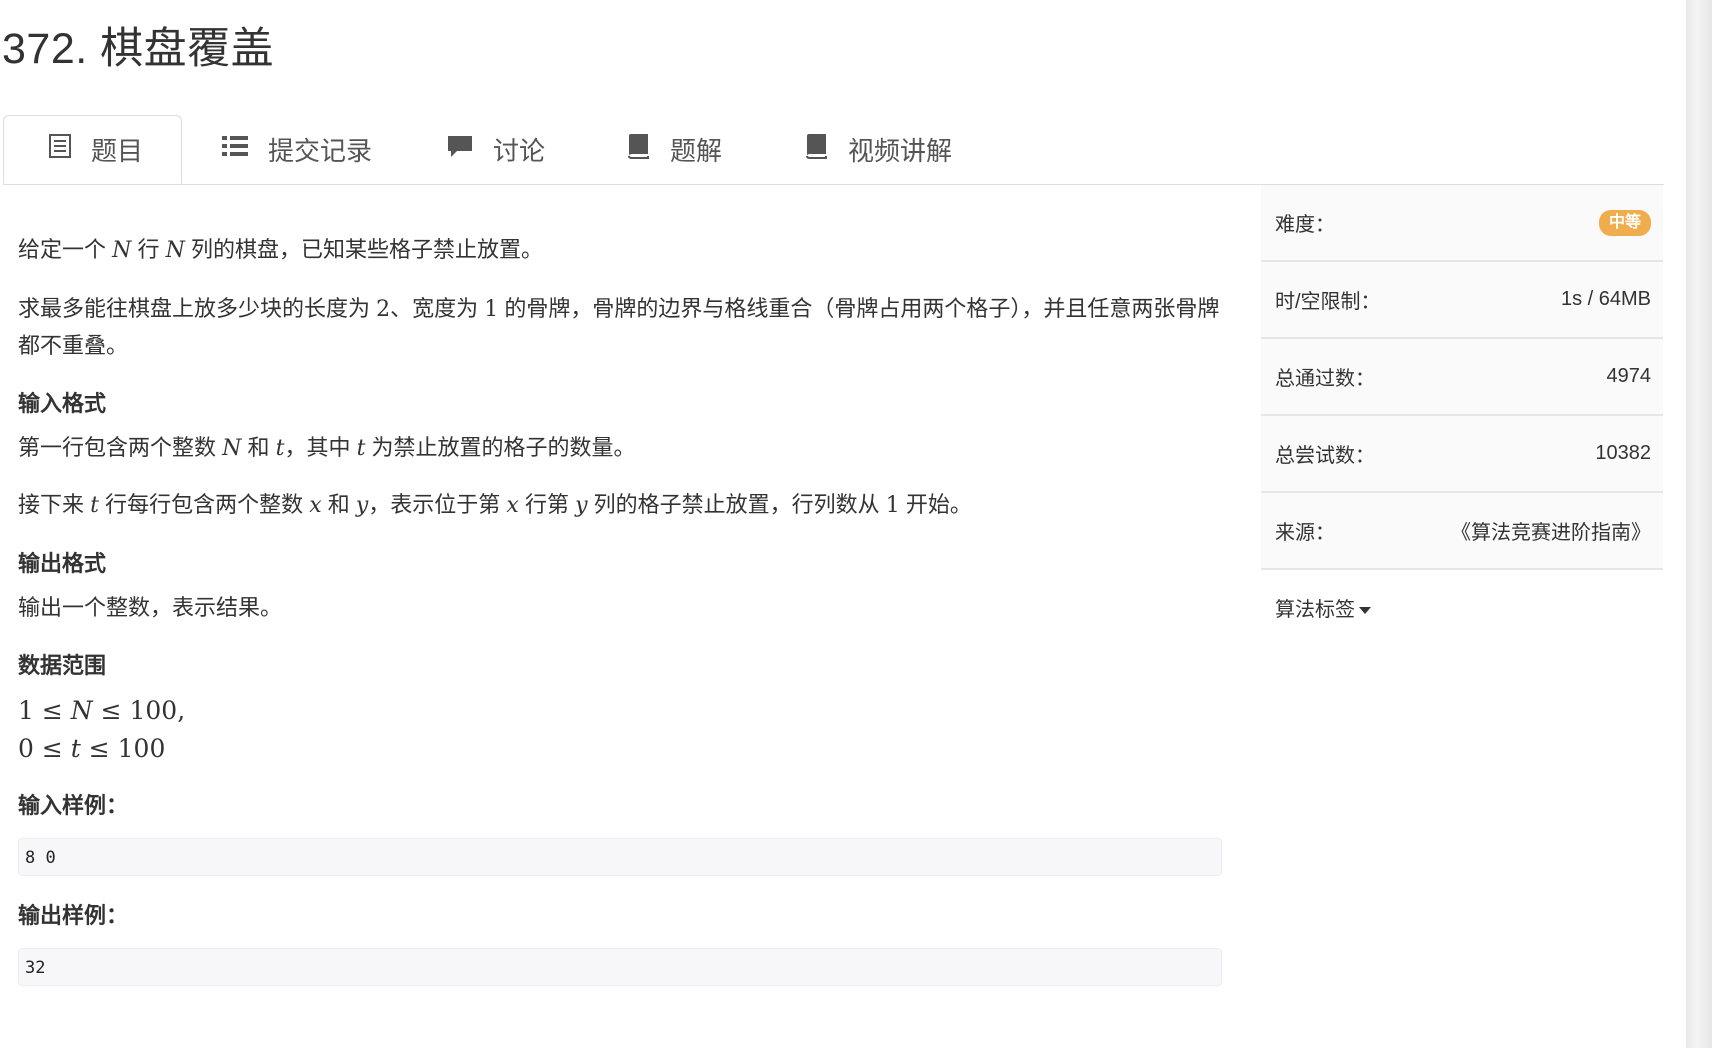 The width and height of the screenshot is (1712, 1048). What do you see at coordinates (1605, 299) in the screenshot?
I see `limit-value: 1s / 64MB` at bounding box center [1605, 299].